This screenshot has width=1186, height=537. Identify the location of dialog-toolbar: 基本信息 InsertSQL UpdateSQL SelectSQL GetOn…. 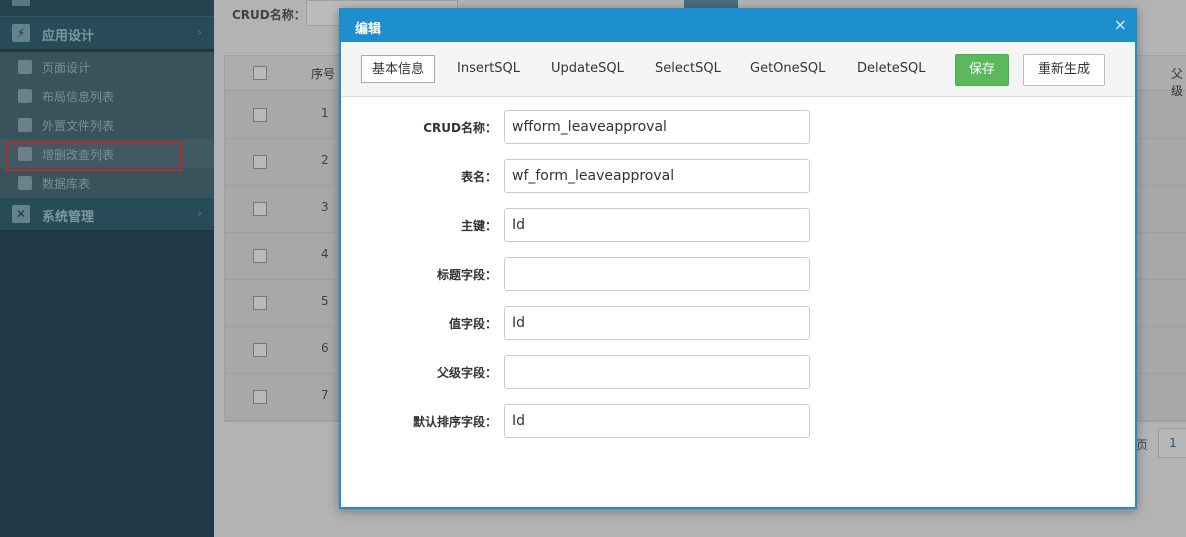
(738, 69).